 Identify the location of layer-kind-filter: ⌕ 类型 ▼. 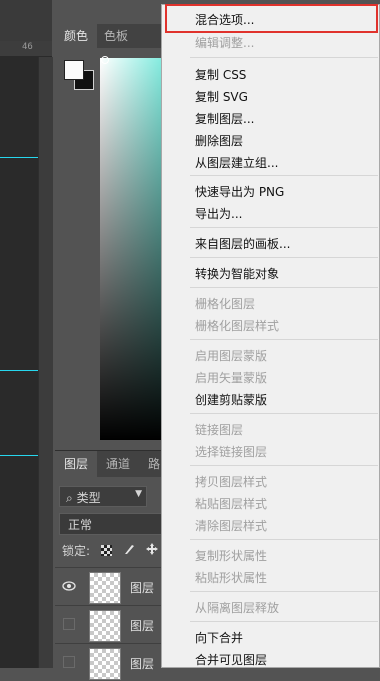
(103, 496).